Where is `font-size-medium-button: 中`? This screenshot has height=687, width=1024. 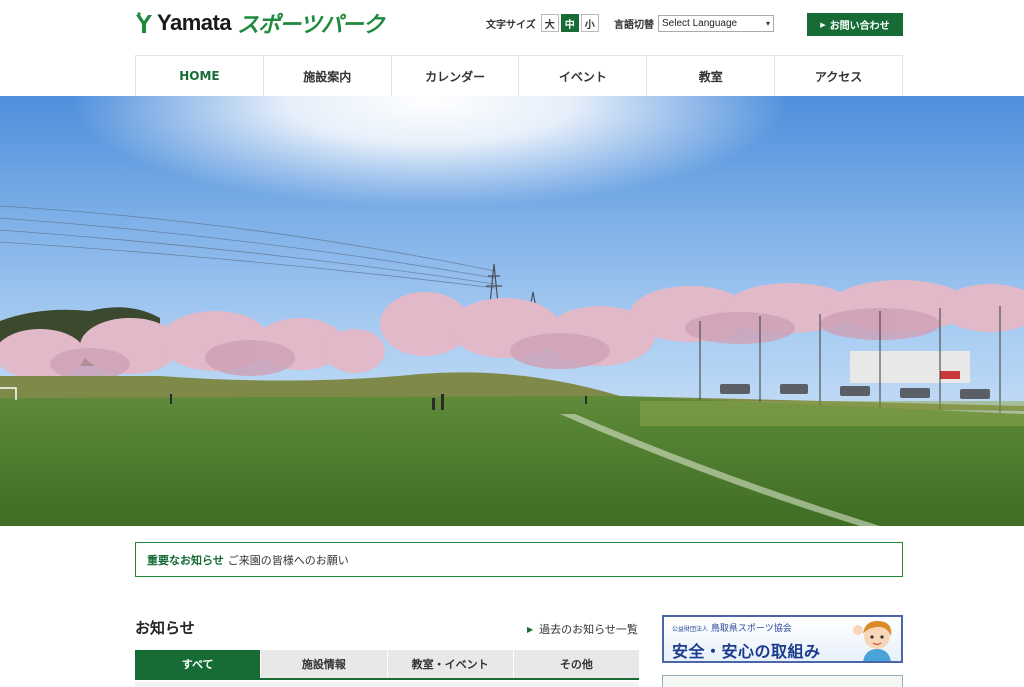
font-size-medium-button: 中 is located at coordinates (569, 23).